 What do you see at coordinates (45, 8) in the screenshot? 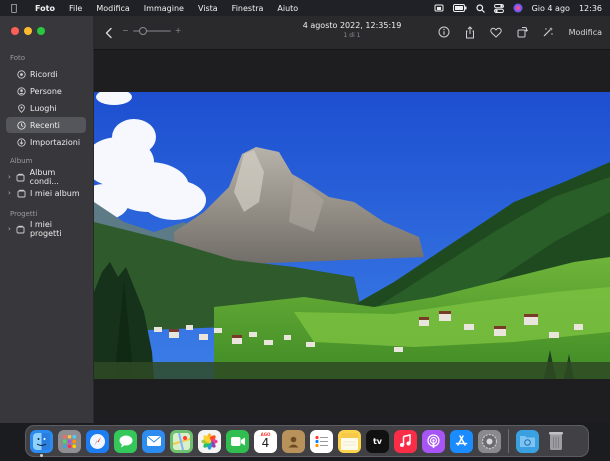
I see `menu-app-name: Foto` at bounding box center [45, 8].